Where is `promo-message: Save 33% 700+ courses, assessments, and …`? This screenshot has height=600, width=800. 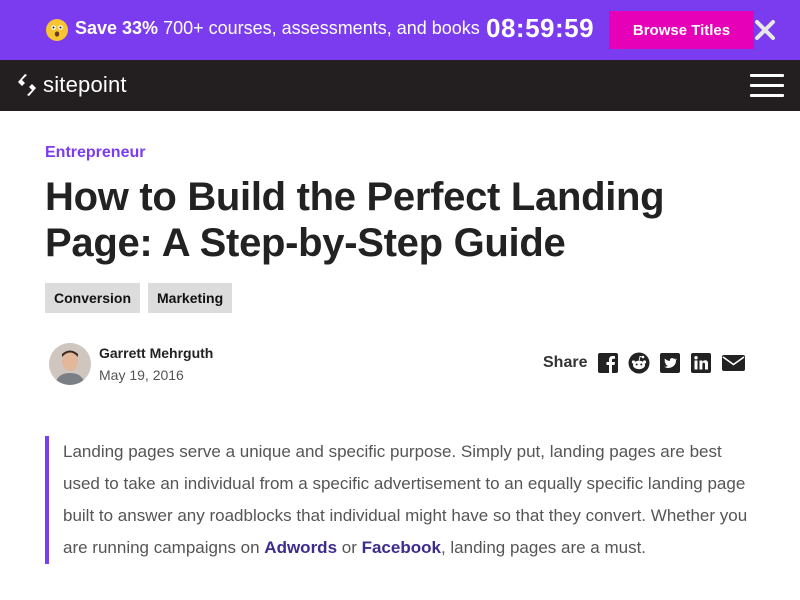 promo-message: Save 33% 700+ courses, assessments, and … is located at coordinates (277, 28).